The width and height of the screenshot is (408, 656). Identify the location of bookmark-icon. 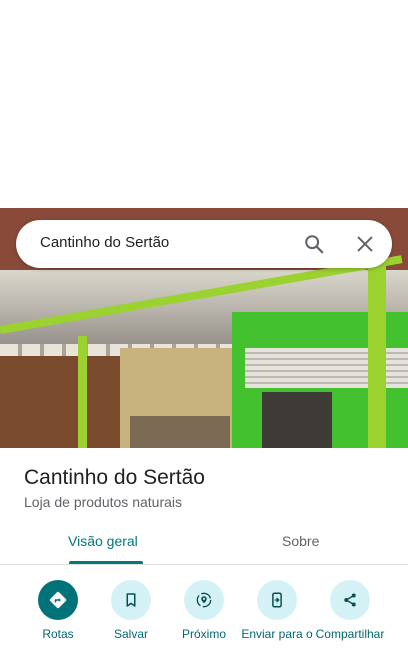
(131, 600).